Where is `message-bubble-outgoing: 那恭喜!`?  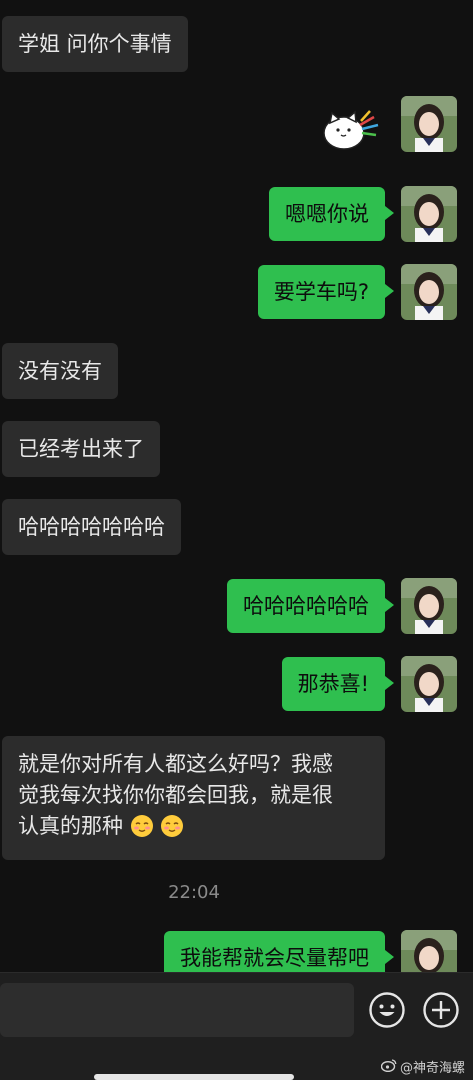
message-bubble-outgoing: 那恭喜! is located at coordinates (338, 684).